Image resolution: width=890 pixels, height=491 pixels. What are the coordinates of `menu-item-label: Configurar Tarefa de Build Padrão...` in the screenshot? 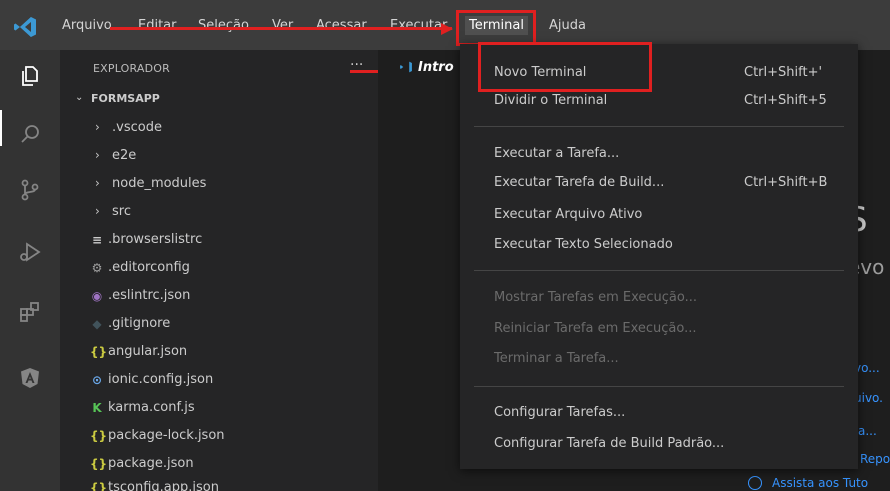 It's located at (609, 443).